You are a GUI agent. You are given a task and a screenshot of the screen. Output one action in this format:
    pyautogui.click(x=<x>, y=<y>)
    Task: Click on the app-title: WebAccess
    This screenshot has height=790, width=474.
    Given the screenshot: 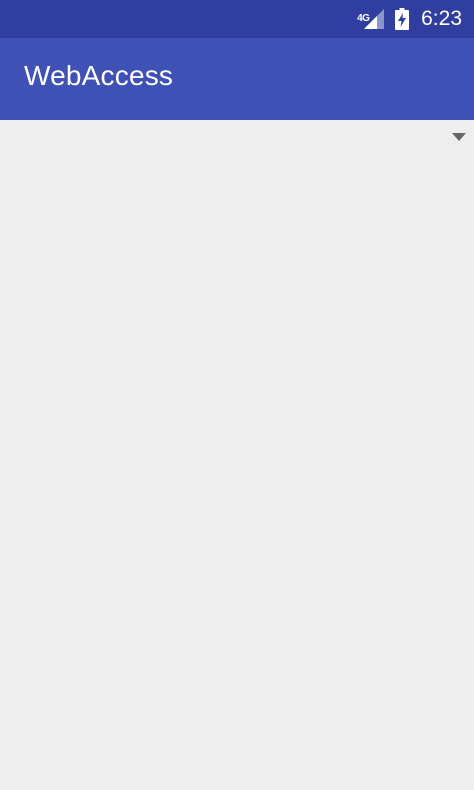 What is the action you would take?
    pyautogui.click(x=99, y=75)
    